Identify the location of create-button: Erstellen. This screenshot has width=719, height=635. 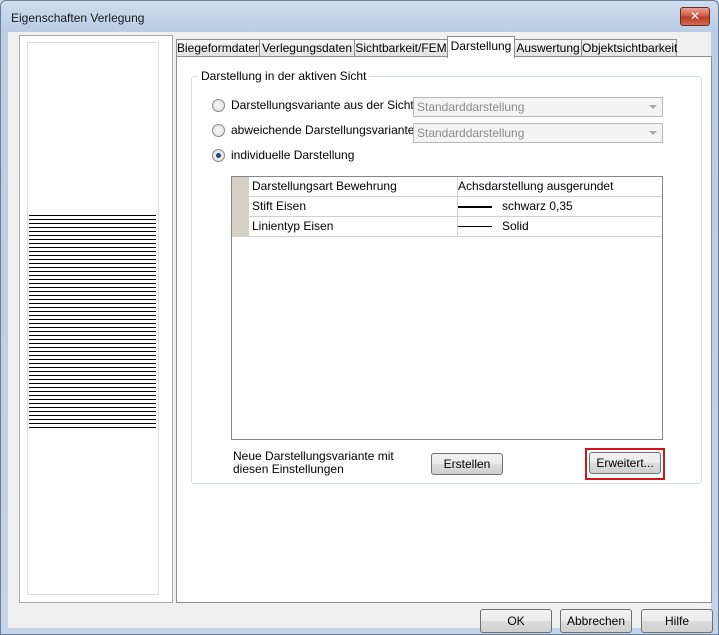
(467, 464).